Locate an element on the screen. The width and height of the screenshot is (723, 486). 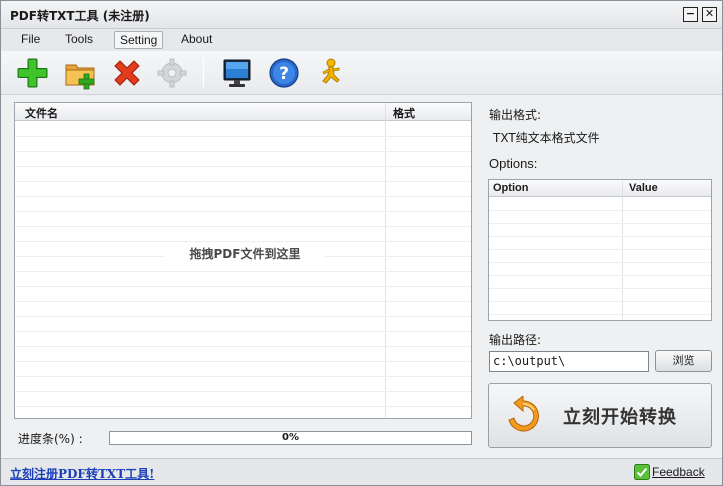
options-table-header: Option Value is located at coordinates (600, 188).